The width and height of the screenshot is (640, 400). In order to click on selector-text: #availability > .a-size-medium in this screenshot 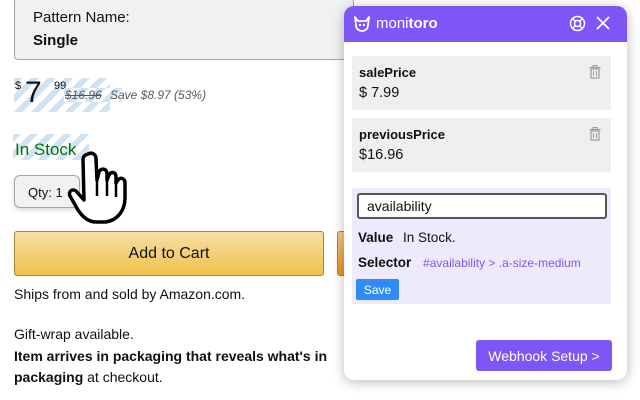, I will do `click(502, 263)`.